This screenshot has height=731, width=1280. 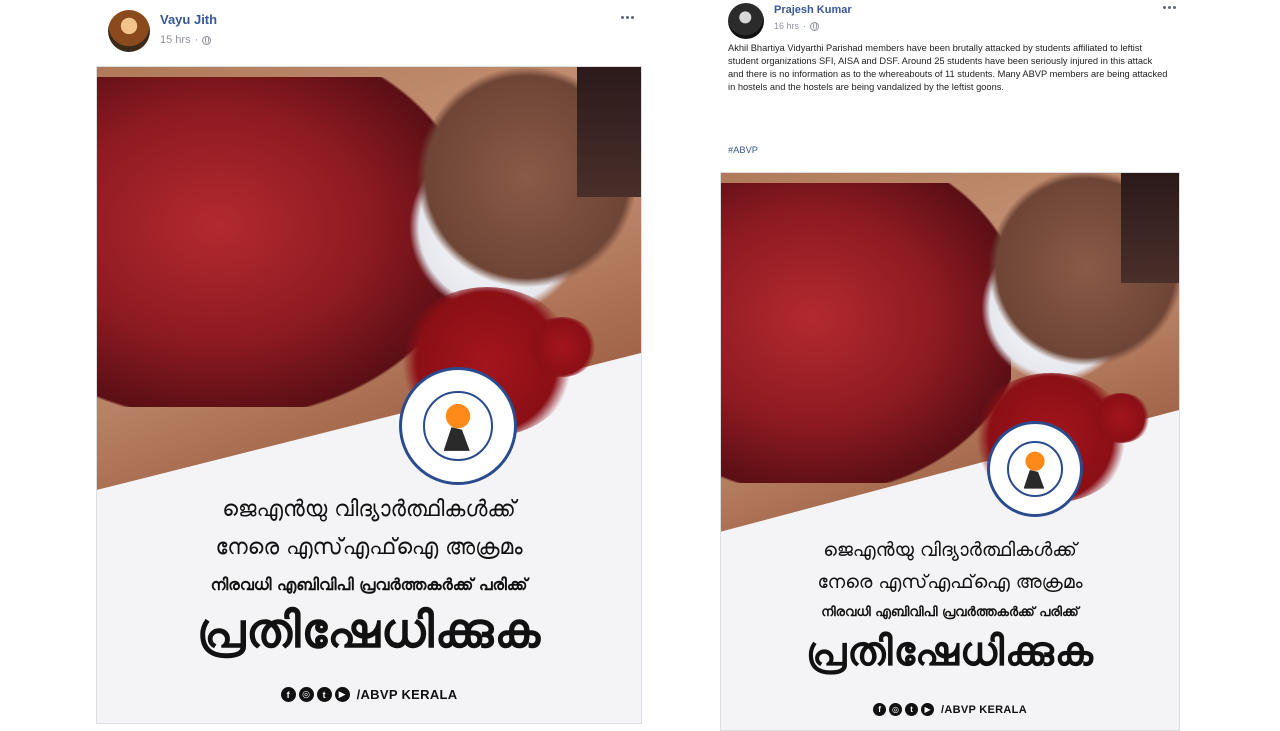 What do you see at coordinates (175, 40) in the screenshot?
I see `post-time: 15 hrs` at bounding box center [175, 40].